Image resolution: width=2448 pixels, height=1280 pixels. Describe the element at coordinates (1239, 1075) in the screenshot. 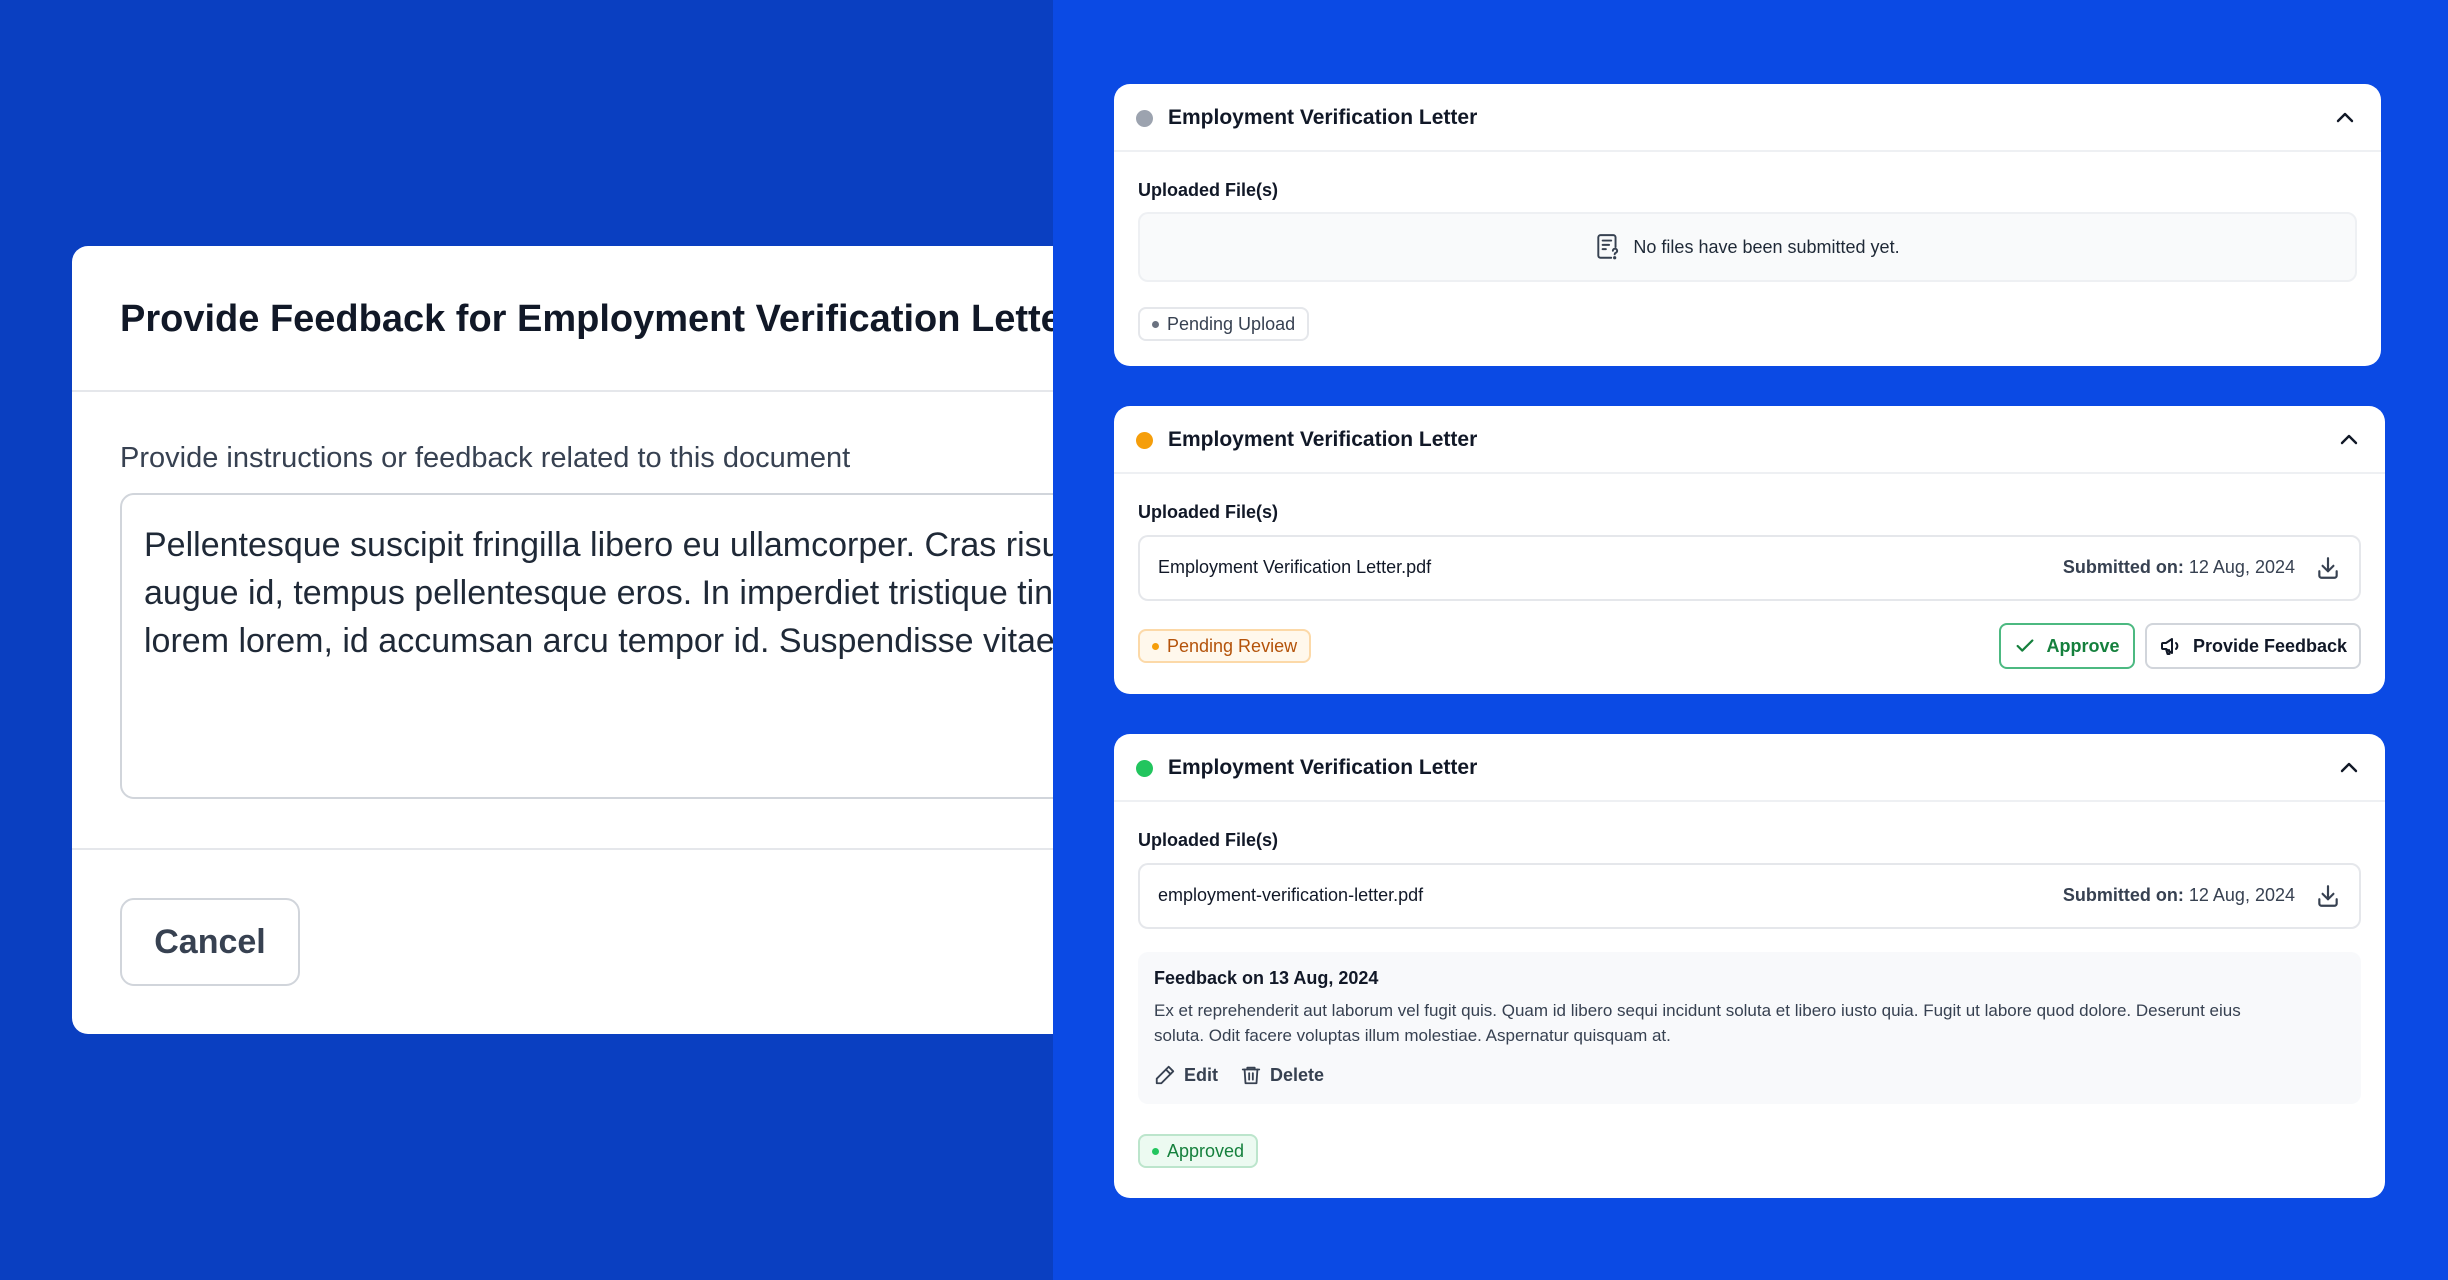

I see `feedback-actions: Edit Delete` at that location.